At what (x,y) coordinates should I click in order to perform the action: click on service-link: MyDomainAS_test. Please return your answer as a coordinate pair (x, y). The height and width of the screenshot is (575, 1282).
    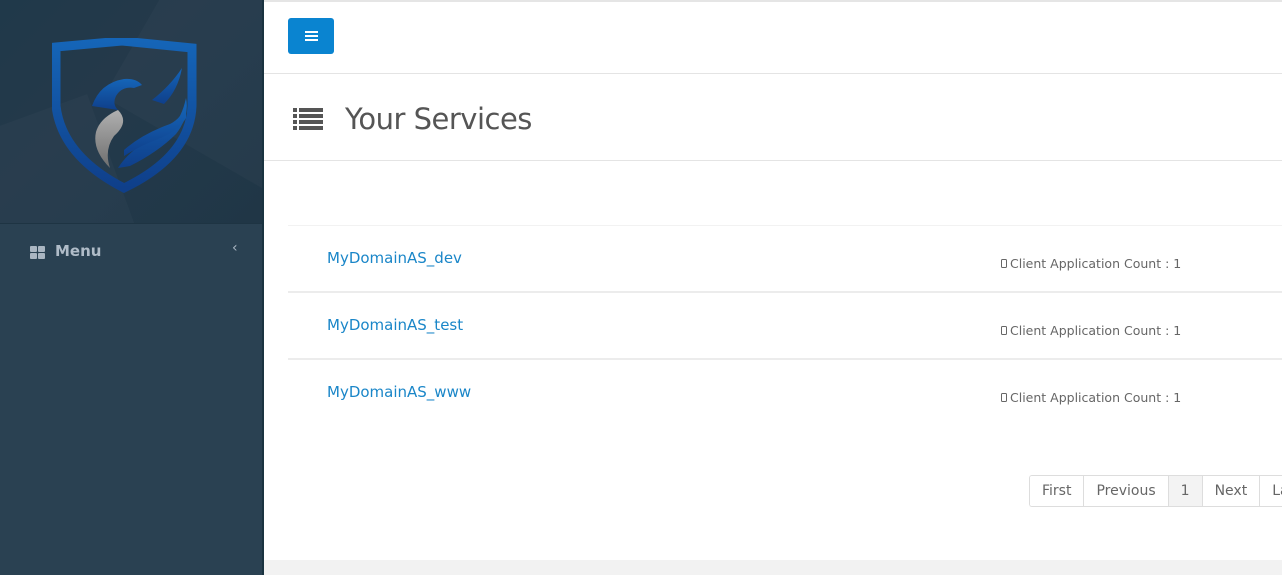
    Looking at the image, I should click on (395, 325).